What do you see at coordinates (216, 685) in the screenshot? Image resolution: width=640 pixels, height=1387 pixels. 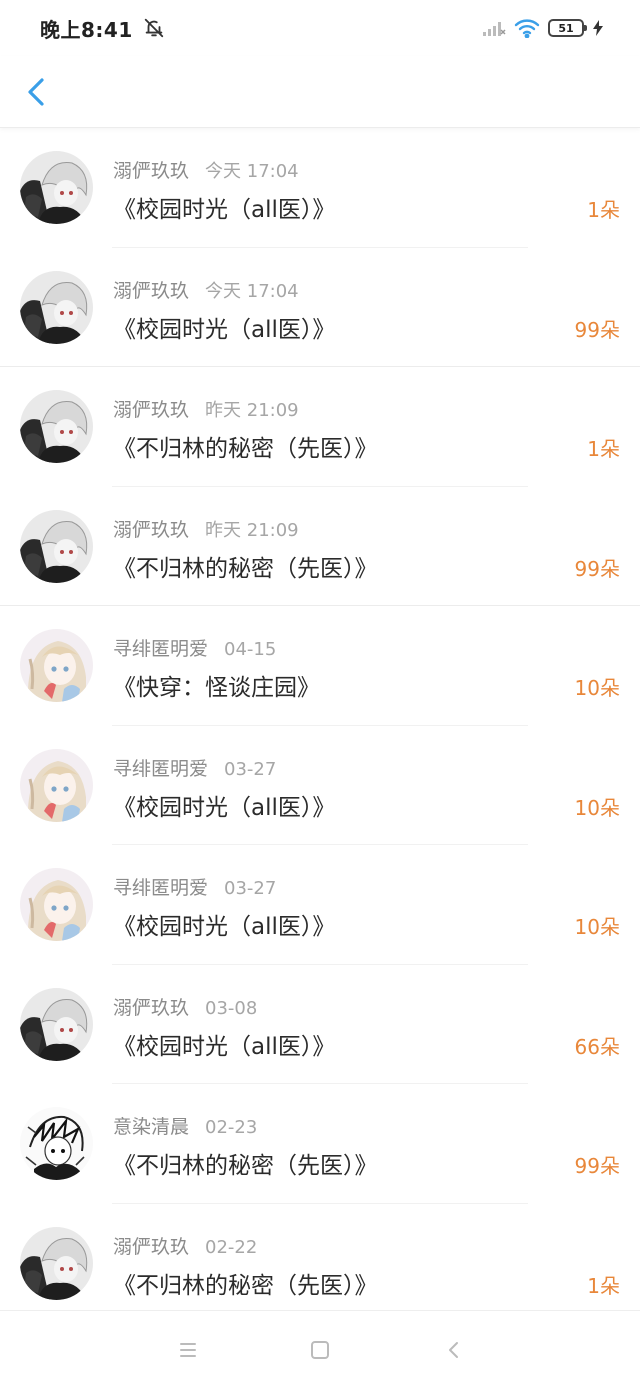 I see `book-title: 《快穿：怪谈庄园》` at bounding box center [216, 685].